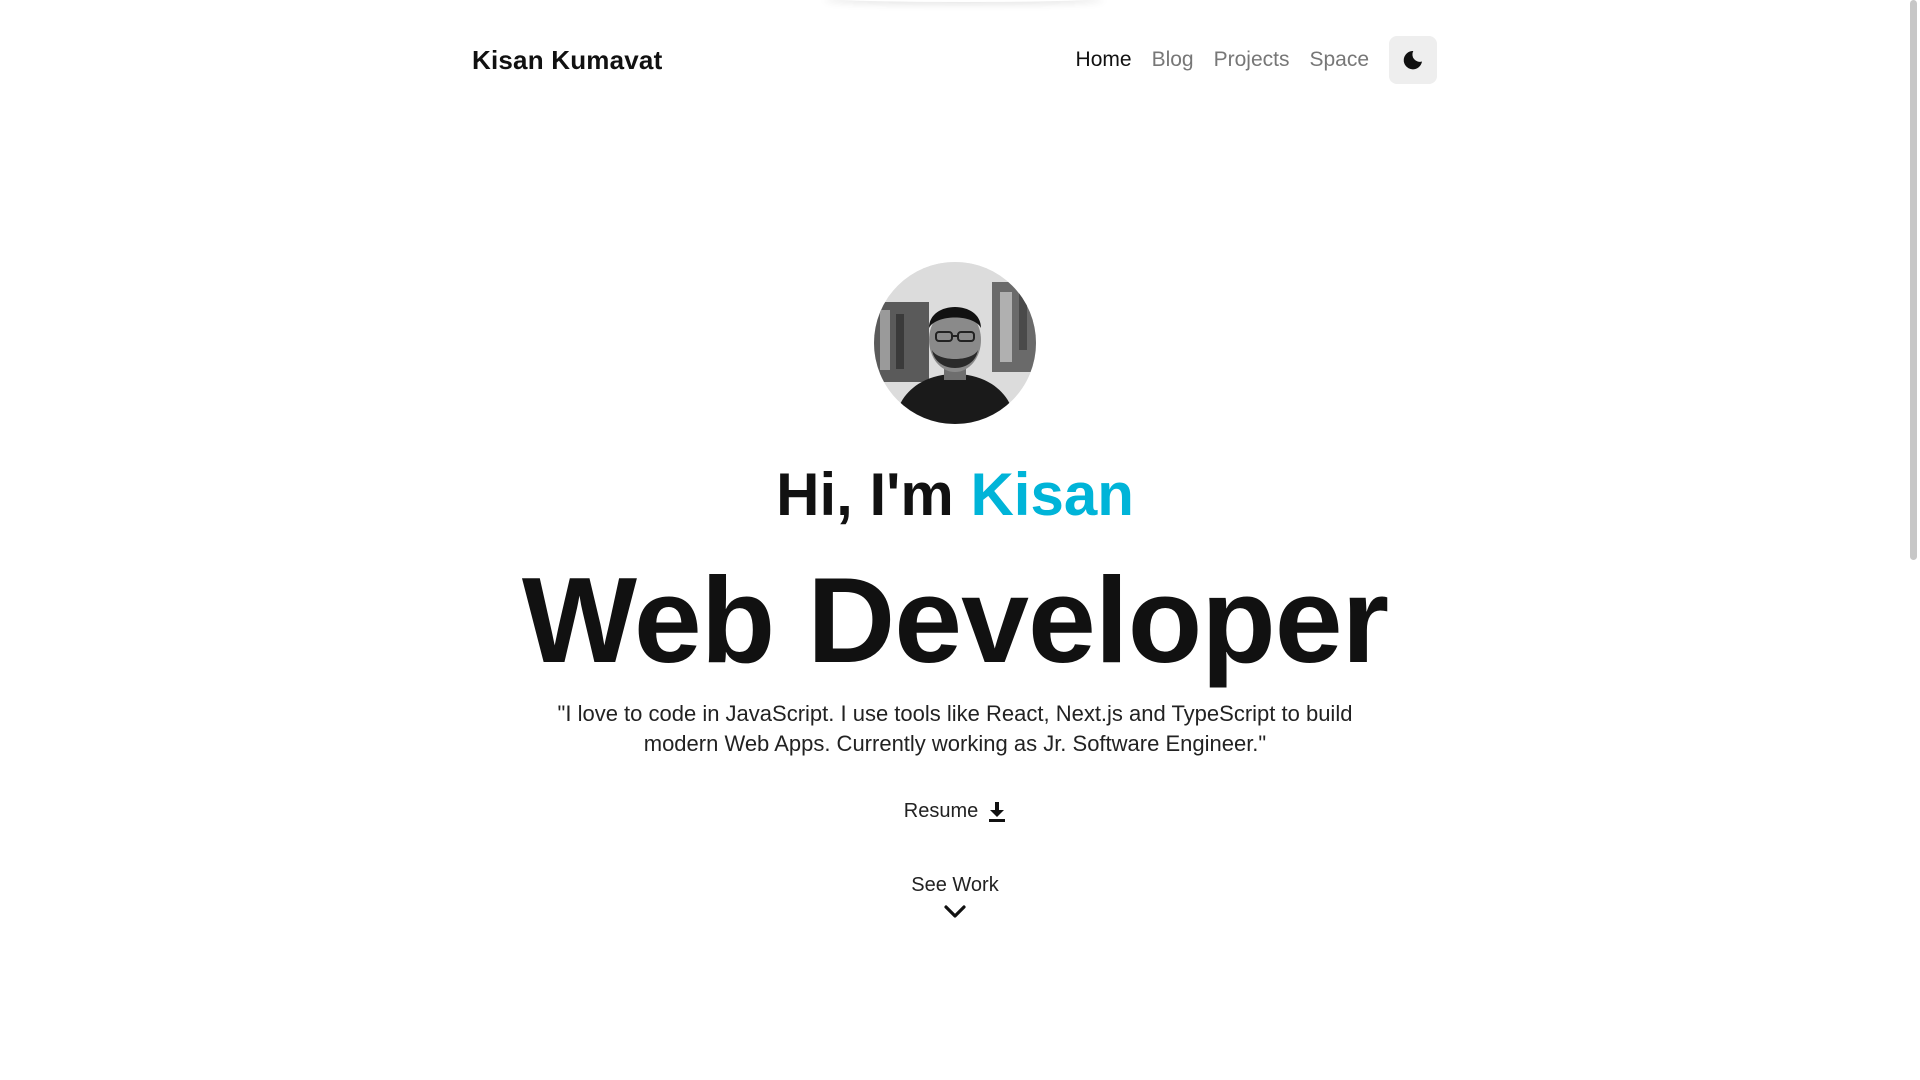 This screenshot has height=1080, width=1920. What do you see at coordinates (873, 494) in the screenshot?
I see `greeting-prefix: Hi, I'm` at bounding box center [873, 494].